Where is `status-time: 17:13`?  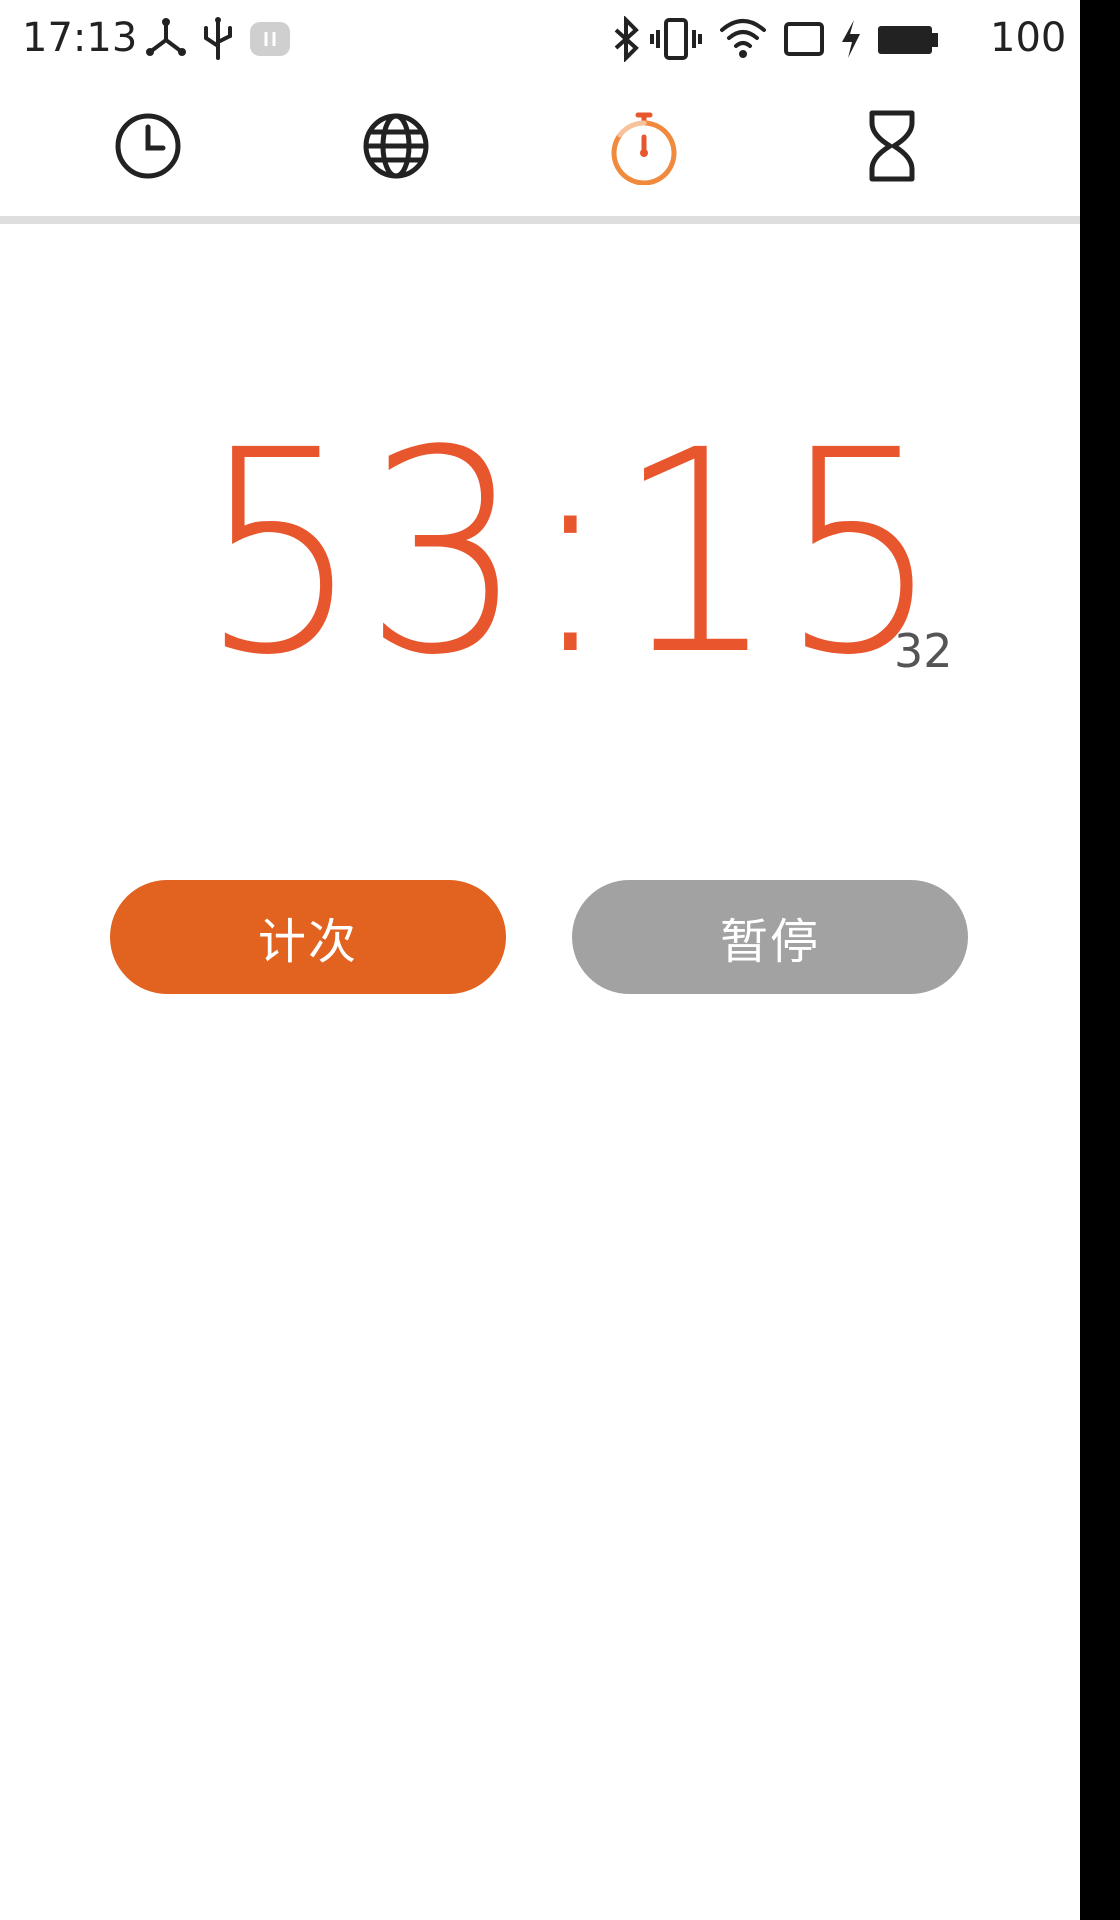
status-time: 17:13 is located at coordinates (80, 38).